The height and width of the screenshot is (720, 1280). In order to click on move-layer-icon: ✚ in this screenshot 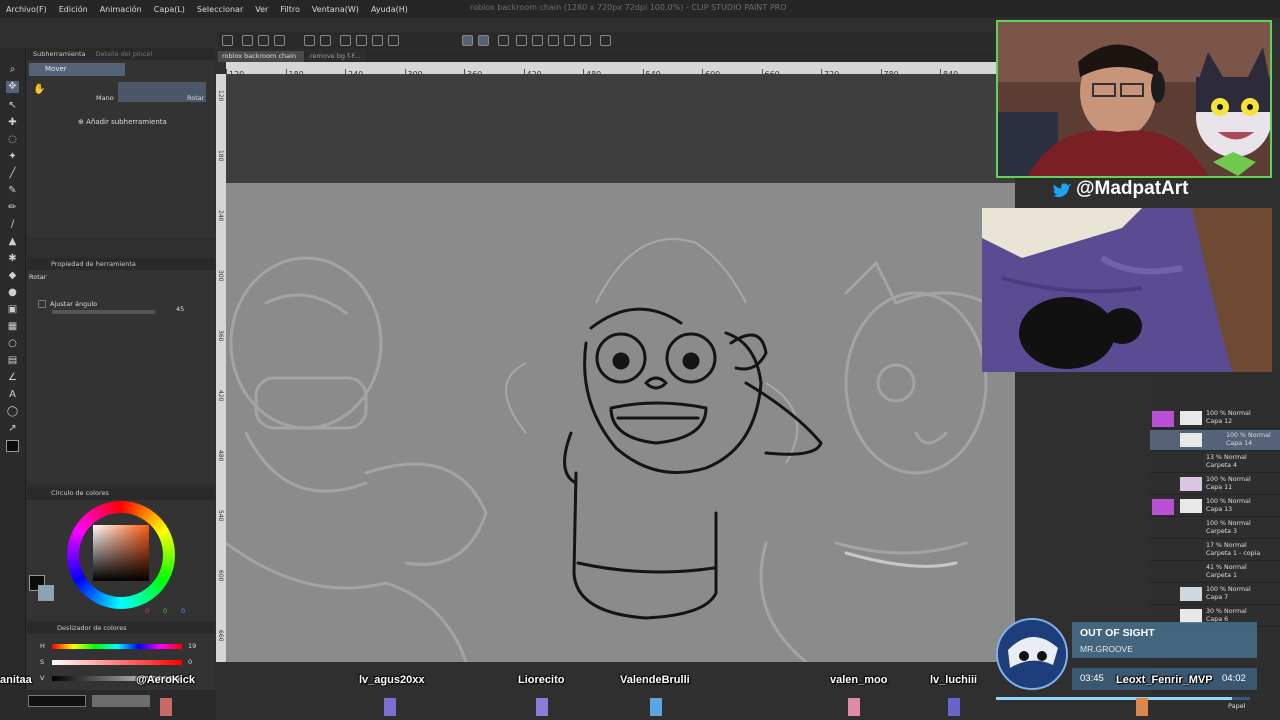, I will do `click(12, 123)`.